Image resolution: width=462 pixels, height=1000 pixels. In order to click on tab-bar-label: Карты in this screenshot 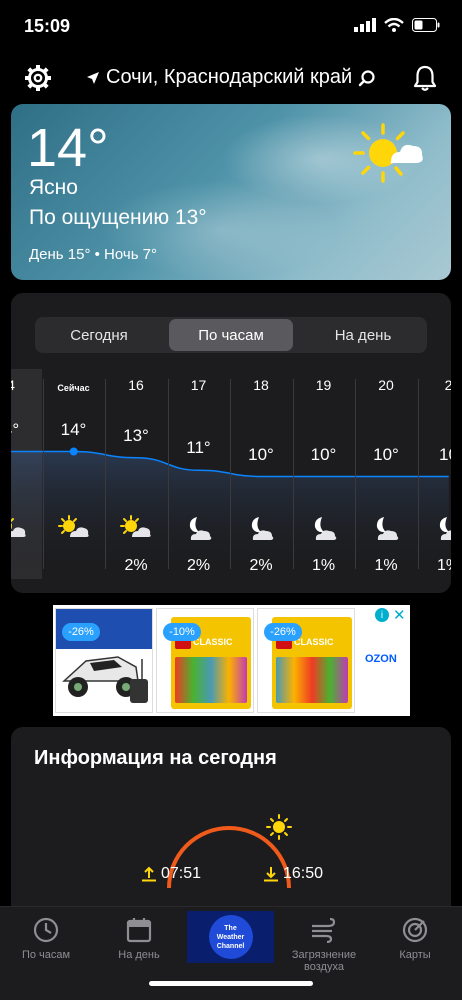, I will do `click(415, 955)`.